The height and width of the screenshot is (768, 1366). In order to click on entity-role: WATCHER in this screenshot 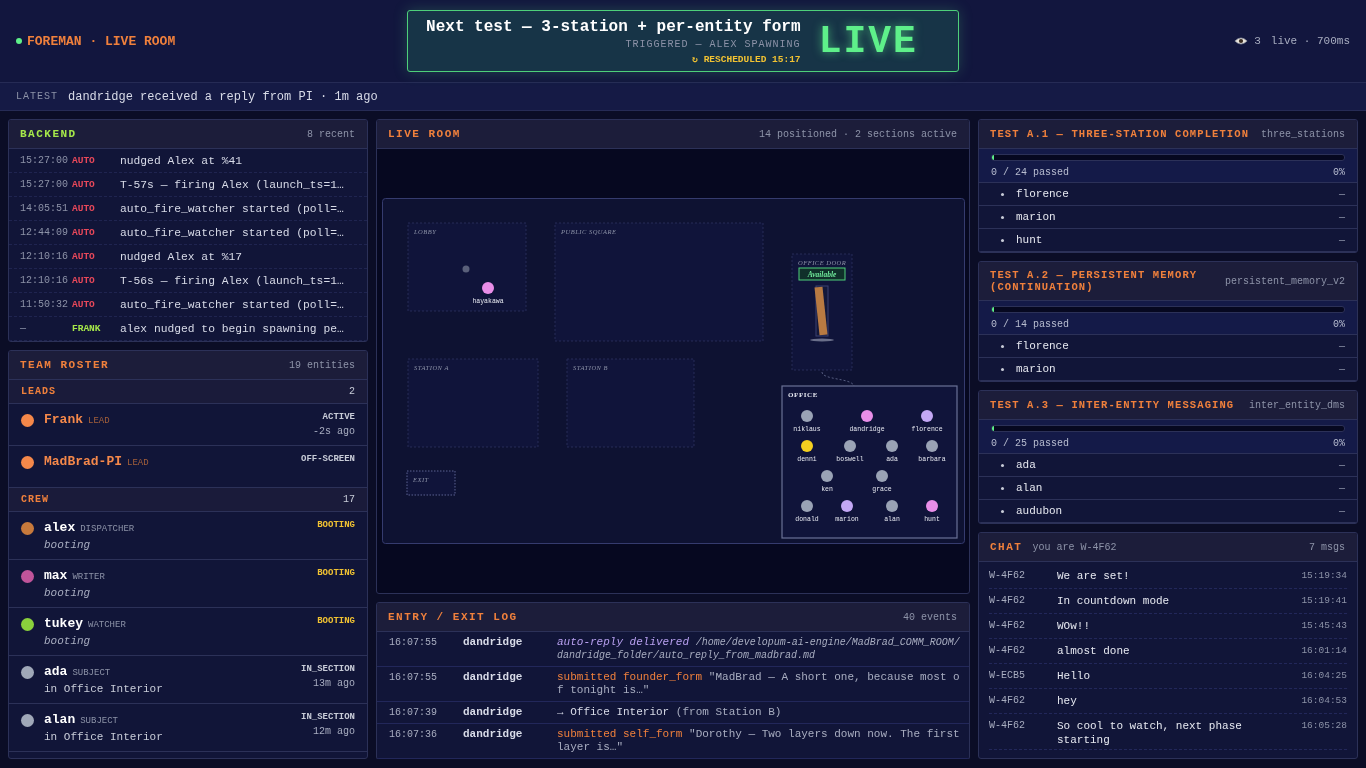, I will do `click(107, 625)`.